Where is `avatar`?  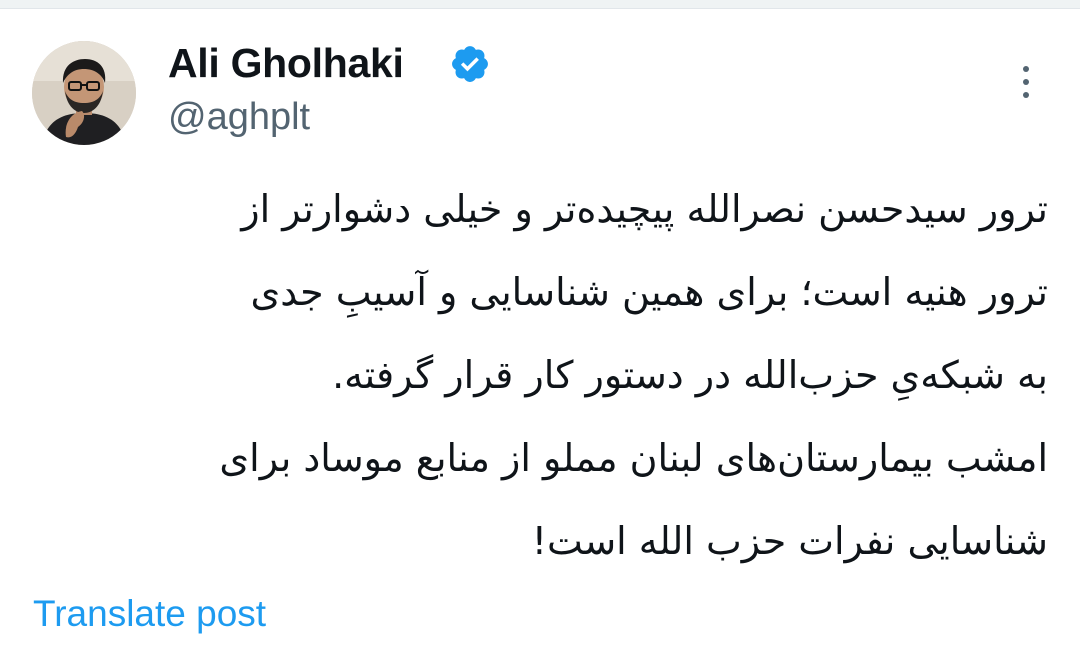 avatar is located at coordinates (84, 93).